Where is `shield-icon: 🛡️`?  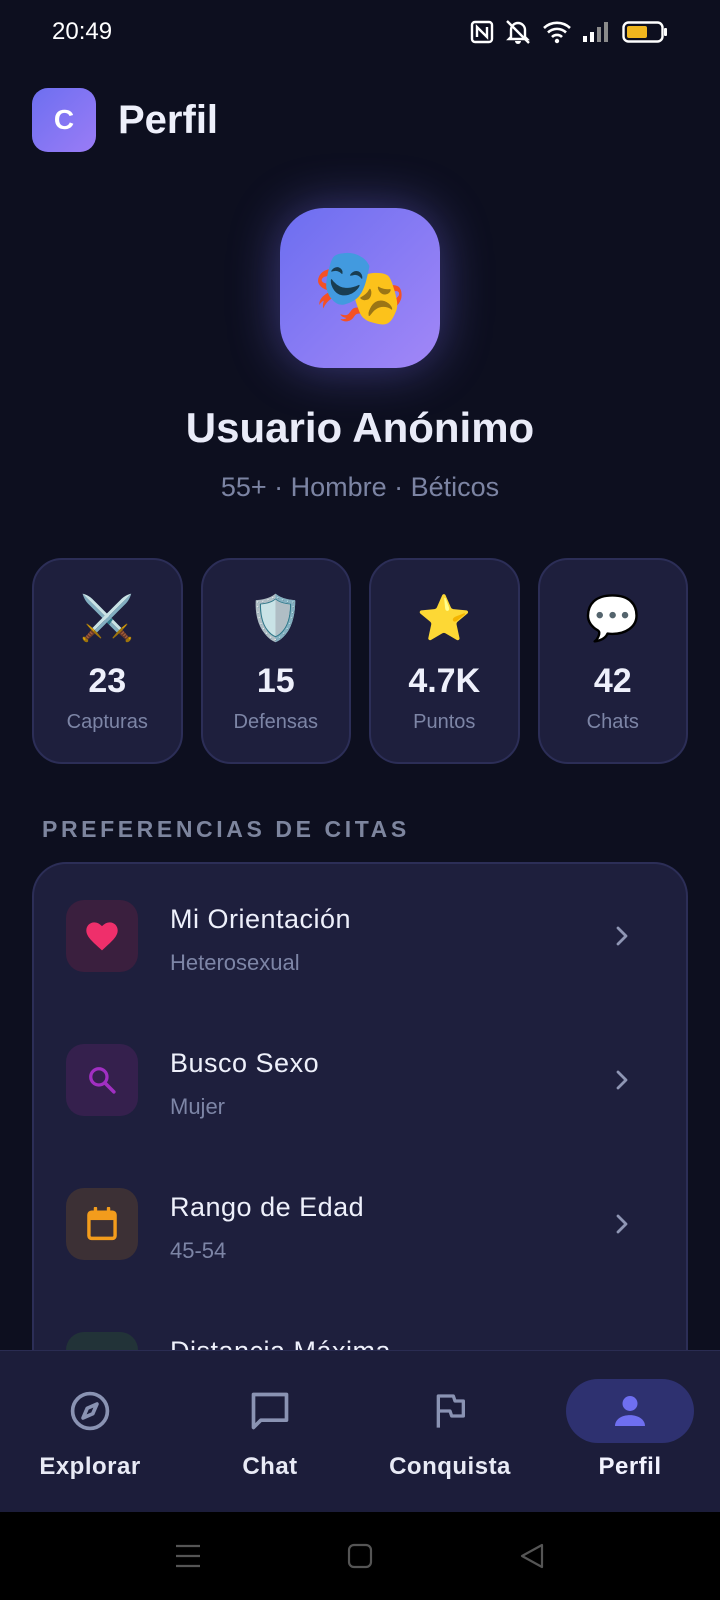
shield-icon: 🛡️ is located at coordinates (276, 618).